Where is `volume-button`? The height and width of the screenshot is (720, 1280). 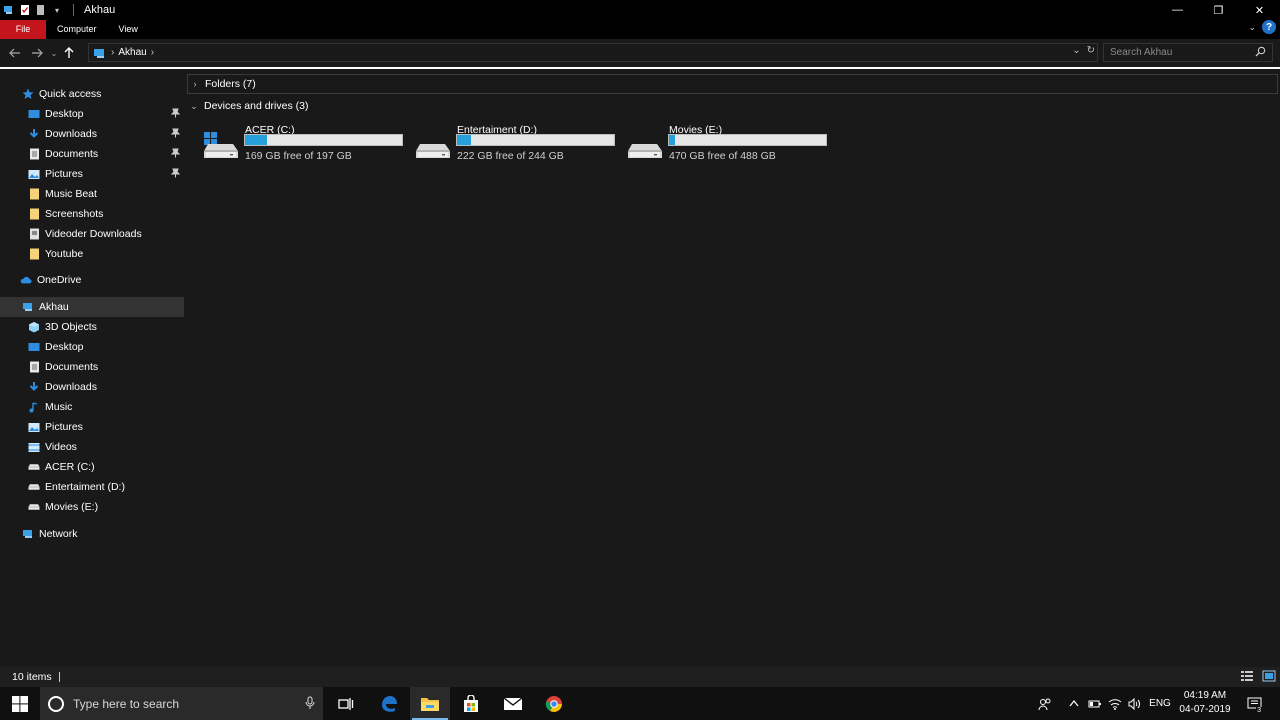 volume-button is located at coordinates (1135, 703).